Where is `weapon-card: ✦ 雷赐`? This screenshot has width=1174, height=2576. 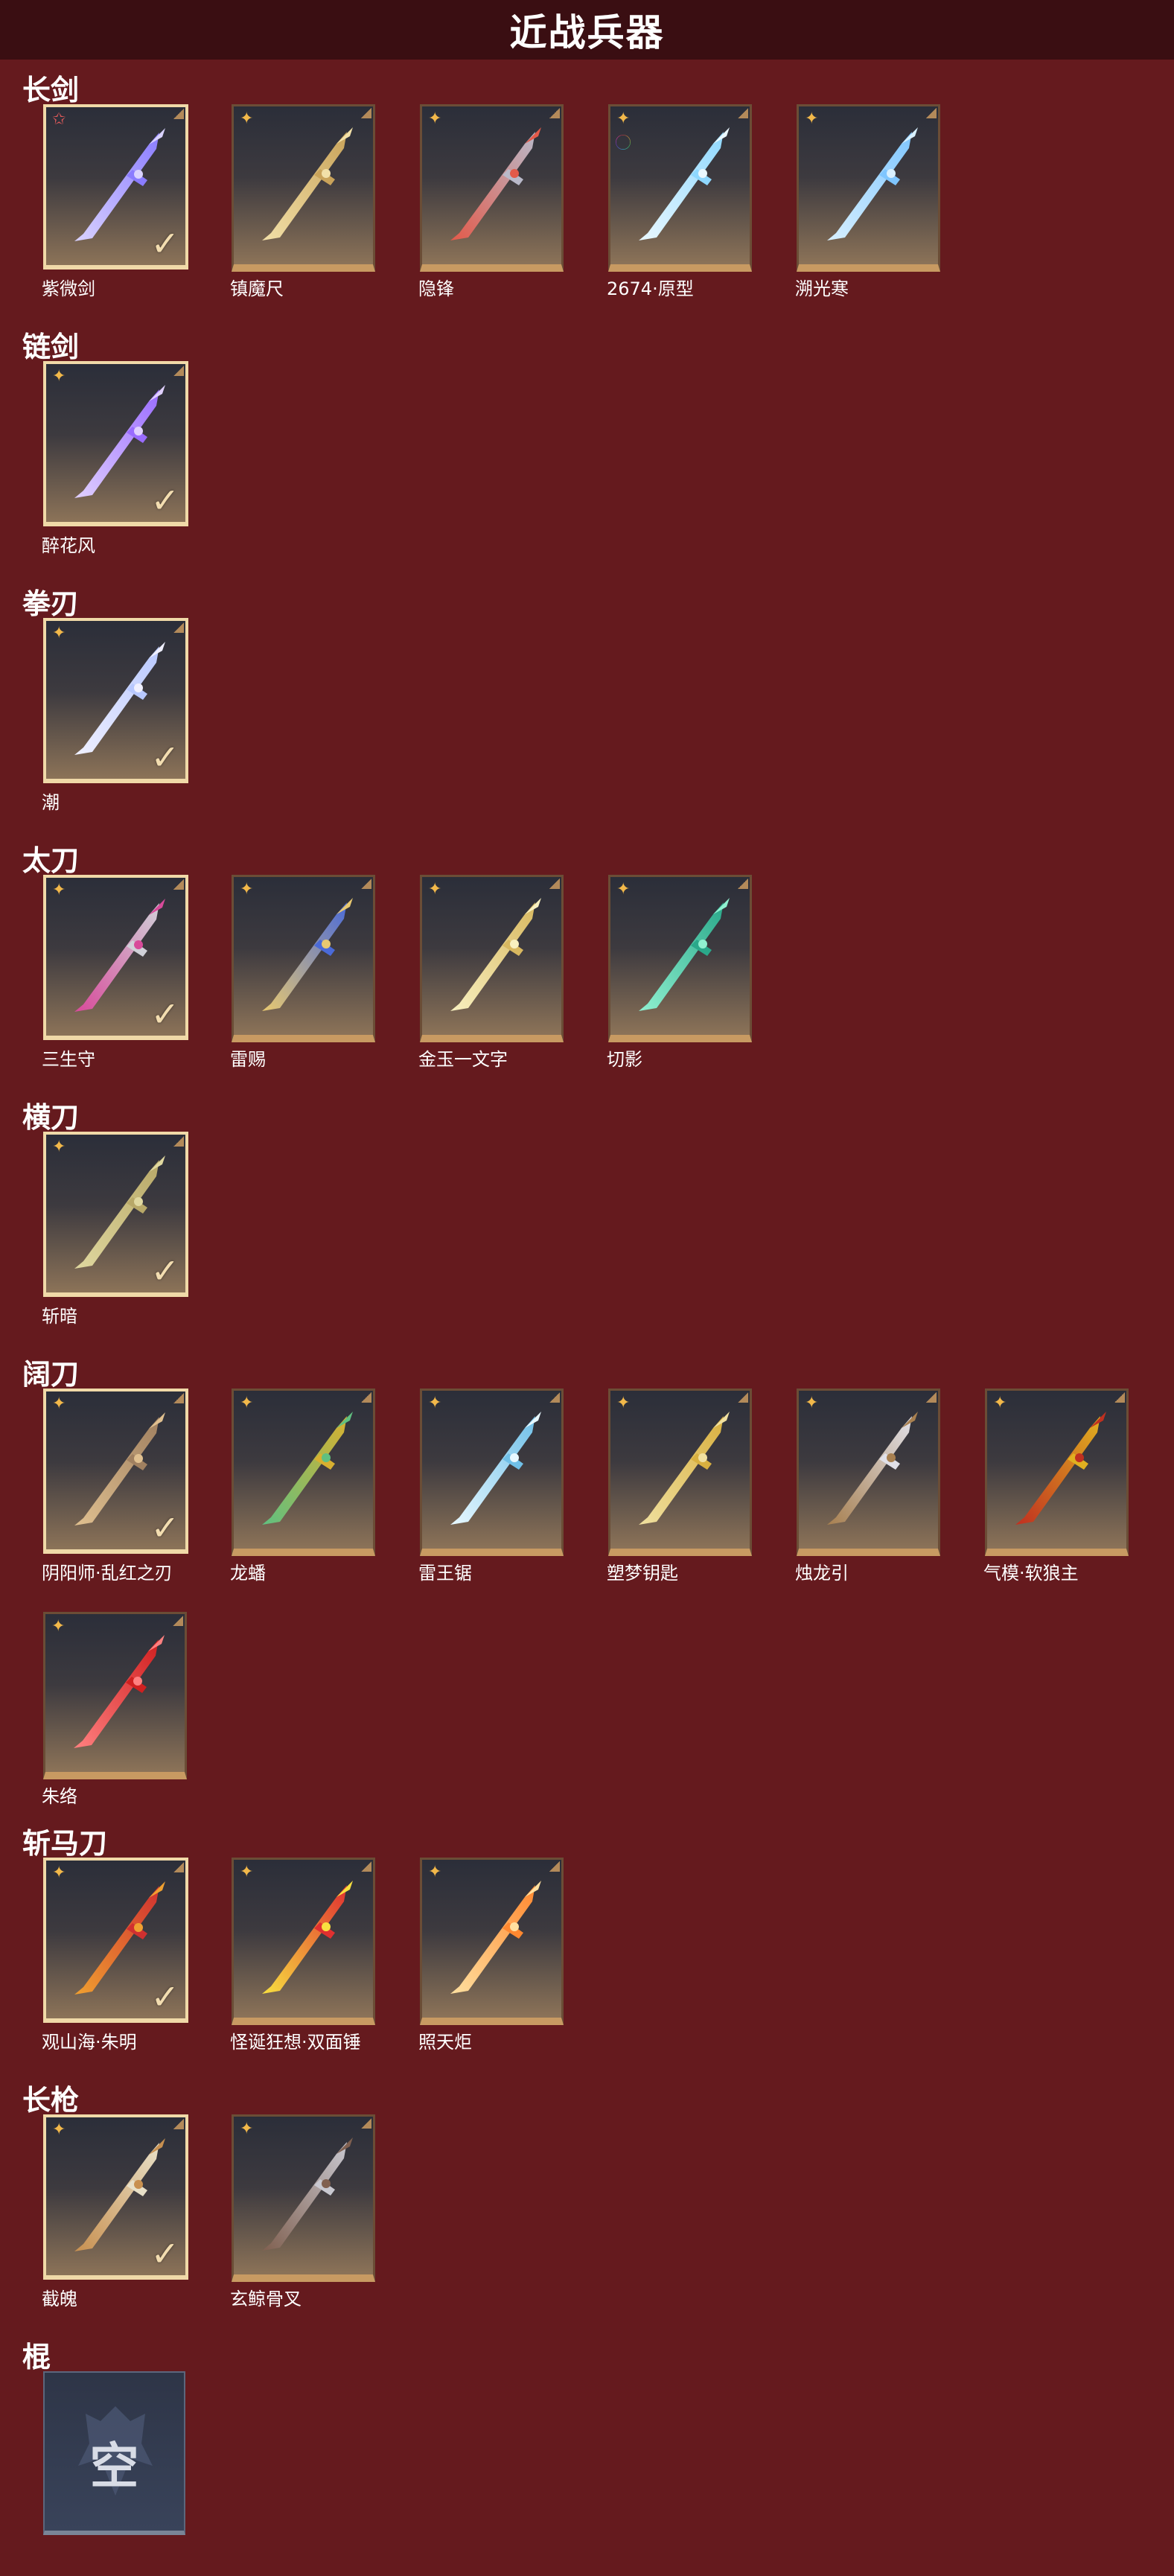 weapon-card: ✦ 雷赐 is located at coordinates (302, 972).